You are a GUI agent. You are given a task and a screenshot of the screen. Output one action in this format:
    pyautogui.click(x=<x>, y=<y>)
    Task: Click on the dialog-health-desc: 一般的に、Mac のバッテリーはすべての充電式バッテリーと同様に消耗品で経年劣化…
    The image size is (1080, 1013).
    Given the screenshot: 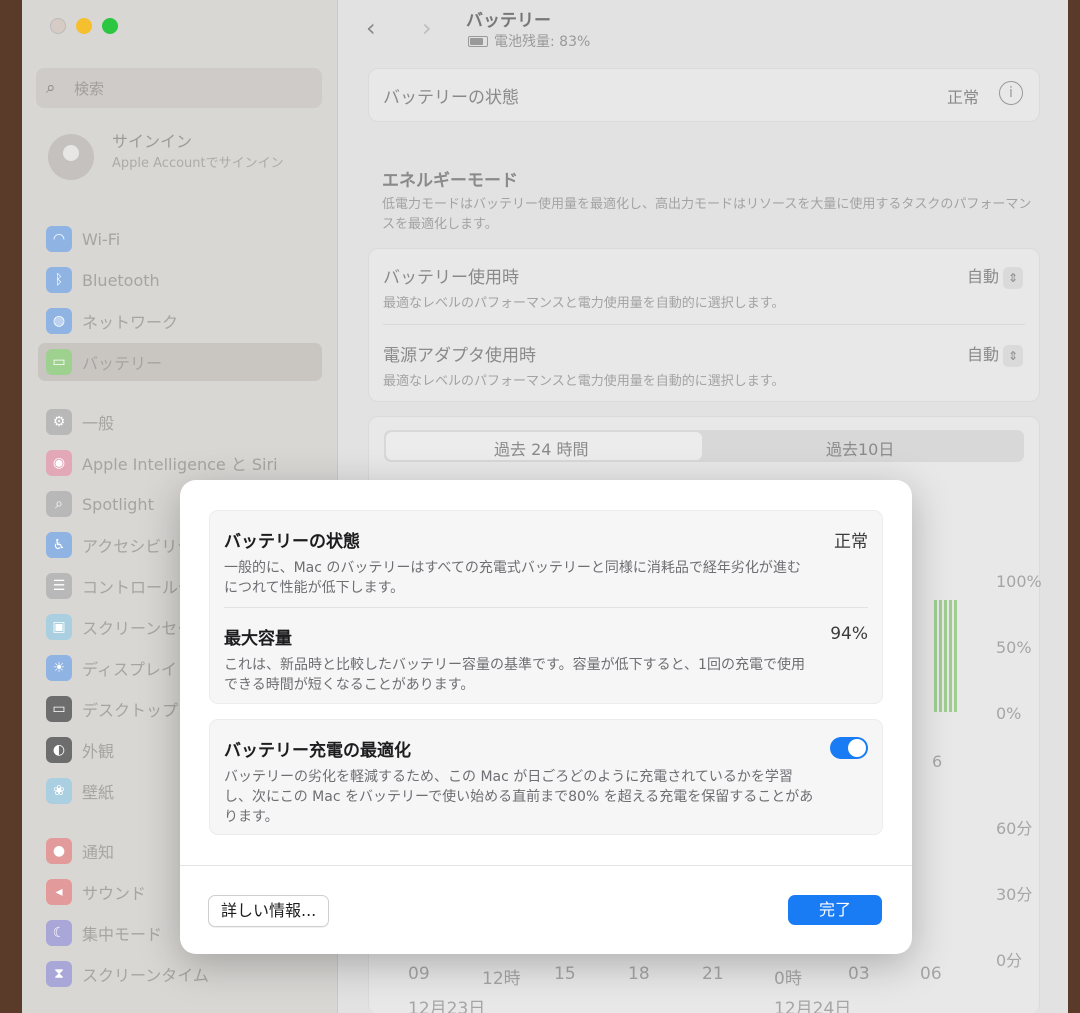 What is the action you would take?
    pyautogui.click(x=512, y=578)
    